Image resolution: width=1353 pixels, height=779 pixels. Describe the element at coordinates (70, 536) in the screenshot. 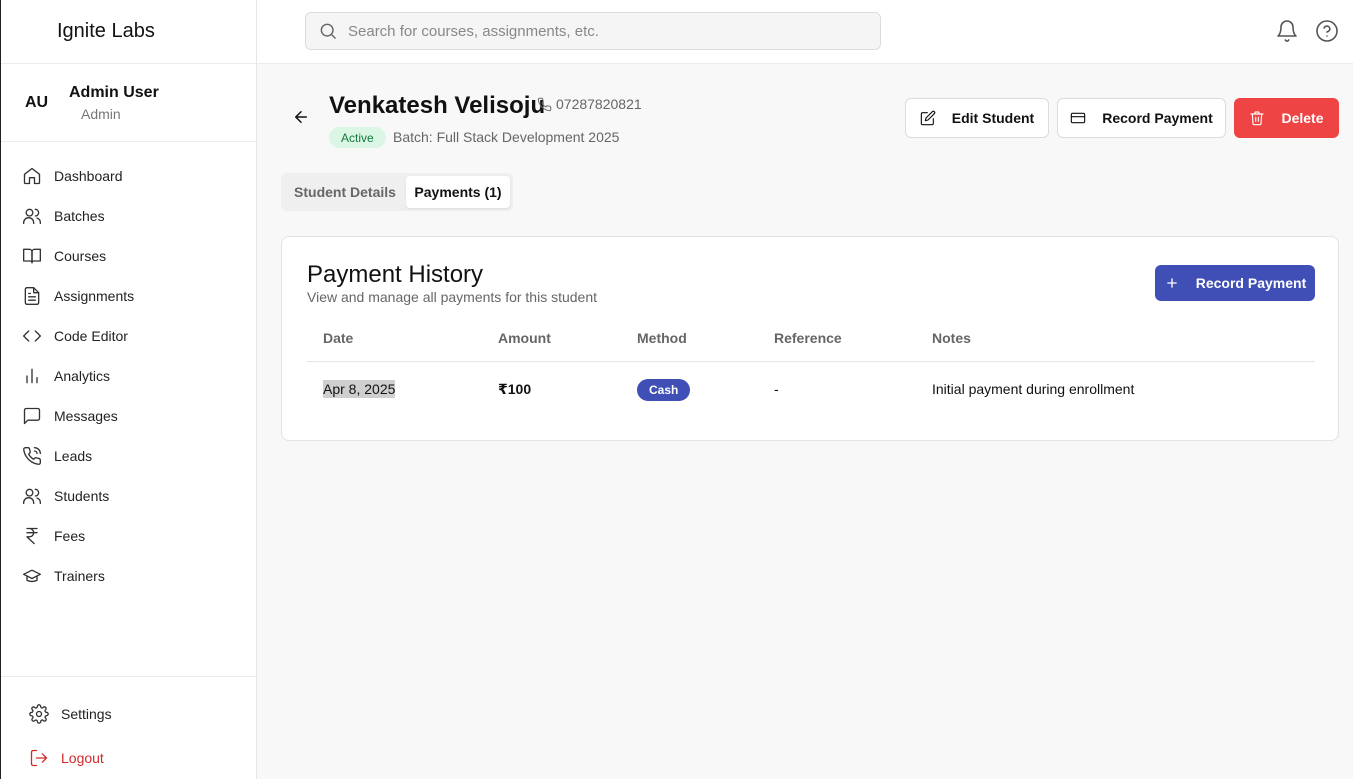

I see `sidebar-item-label: Fees` at that location.